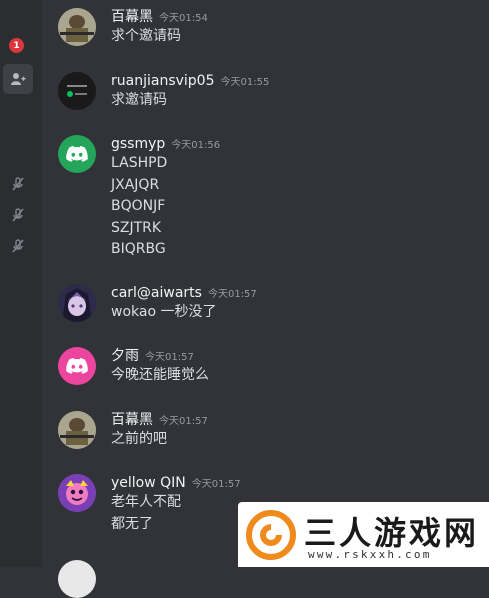 The image size is (489, 598). What do you see at coordinates (162, 81) in the screenshot?
I see `username: ruanjiansvip05` at bounding box center [162, 81].